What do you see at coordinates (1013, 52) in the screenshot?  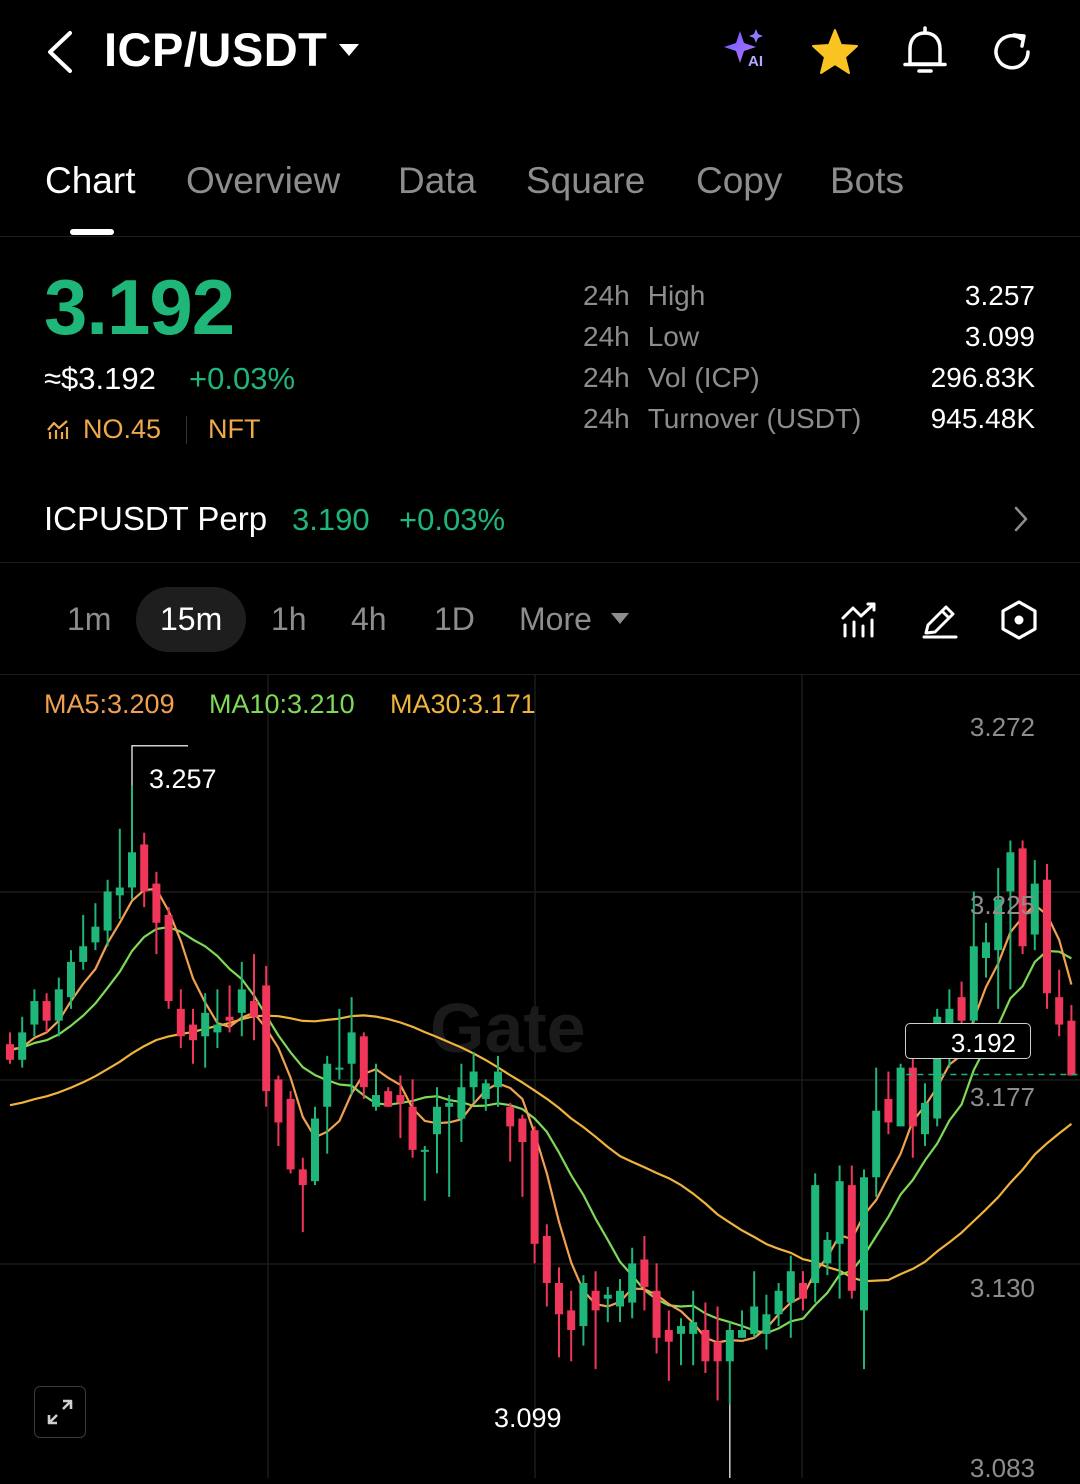 I see `refresh-icon` at bounding box center [1013, 52].